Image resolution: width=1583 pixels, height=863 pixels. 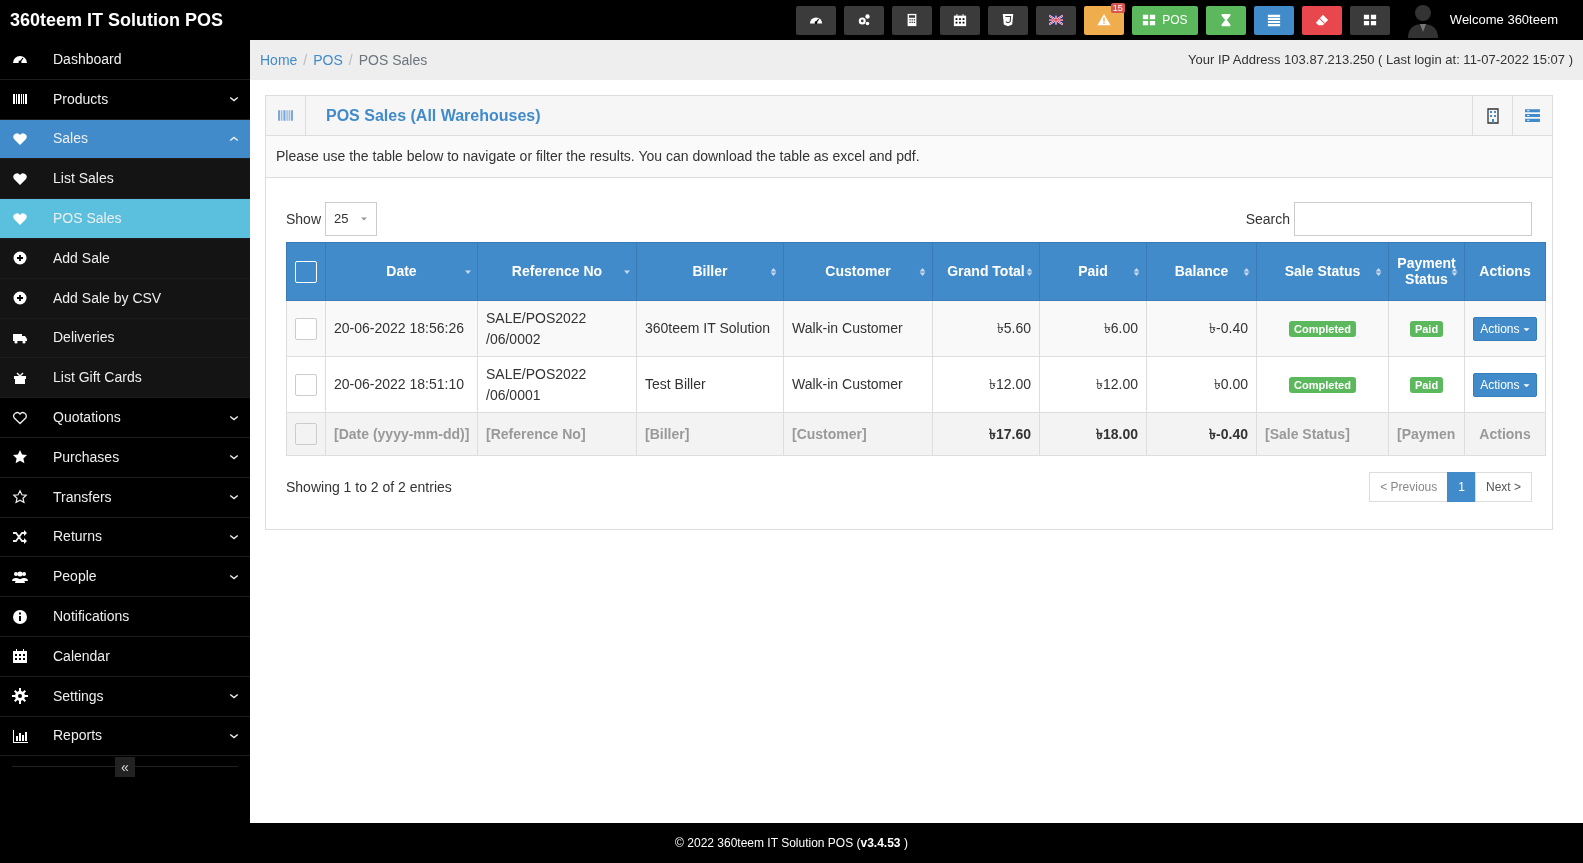 I want to click on table-cell: SALE/POS2022 /06/0001, so click(x=536, y=384).